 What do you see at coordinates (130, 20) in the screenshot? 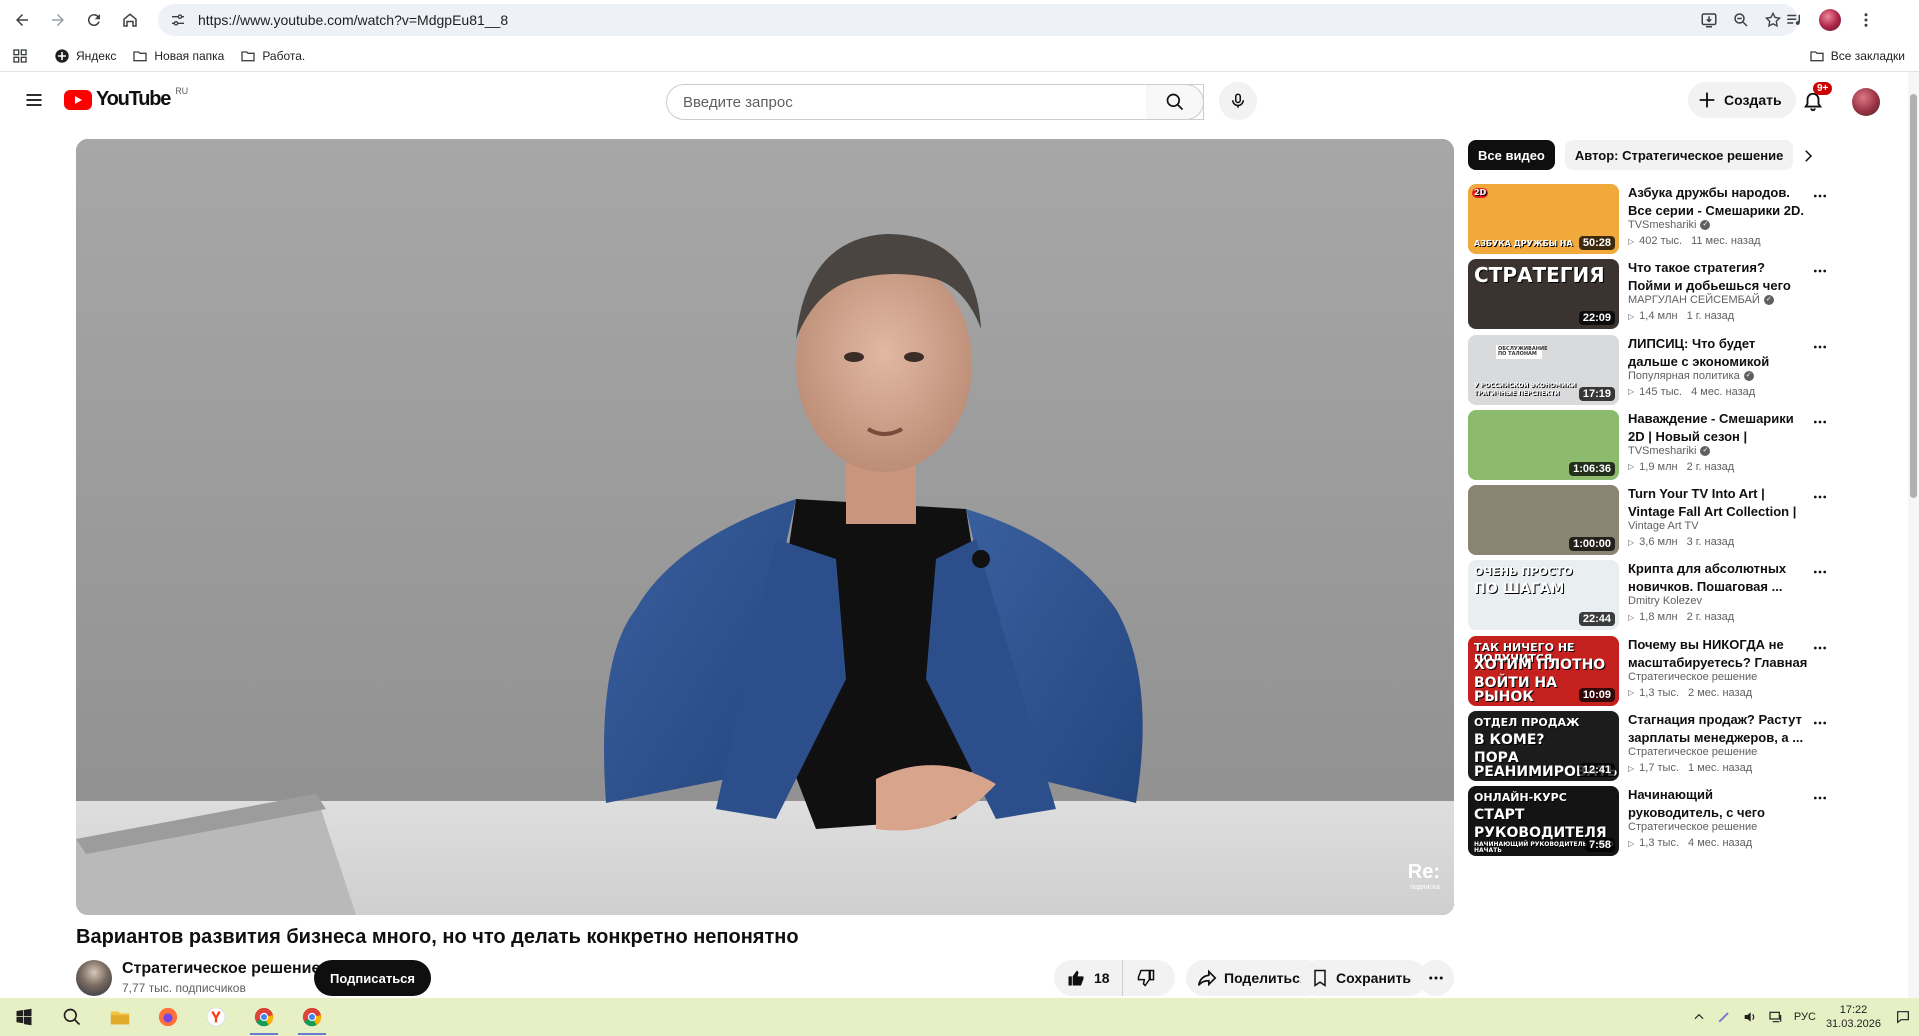
I see `home-button` at bounding box center [130, 20].